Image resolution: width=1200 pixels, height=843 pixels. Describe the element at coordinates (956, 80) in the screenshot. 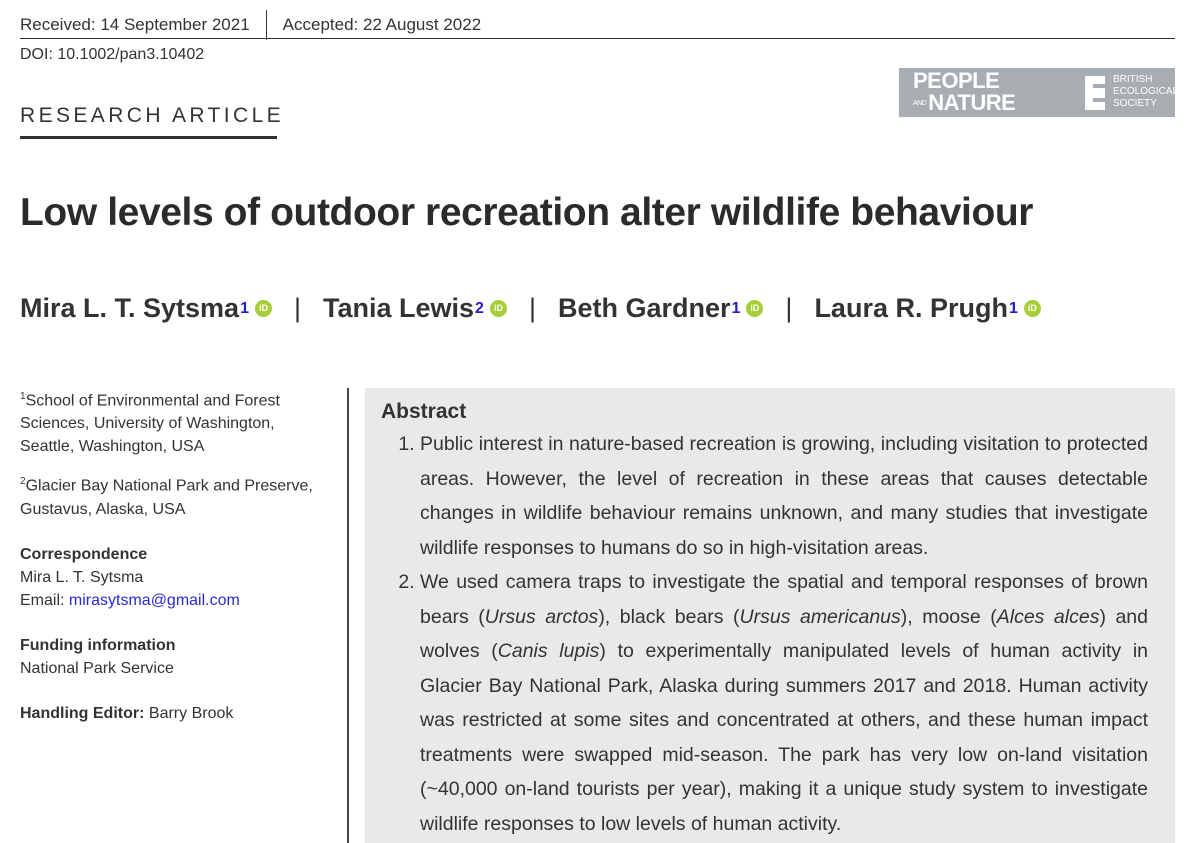

I see `logo-people: PEOPLE` at that location.